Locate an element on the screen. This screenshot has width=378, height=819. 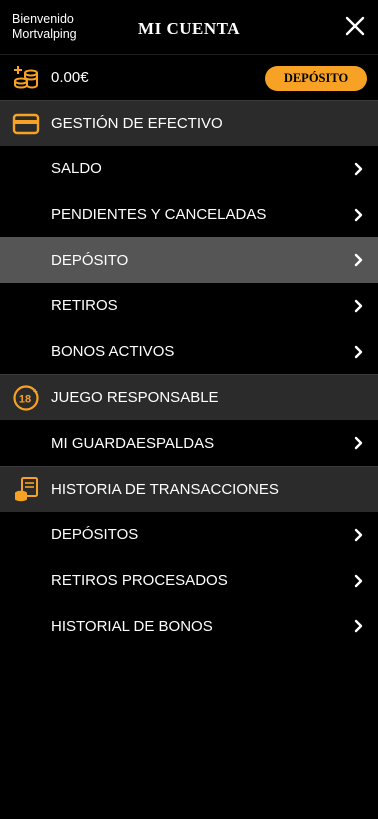
menu-item-label: PENDIENTES Y CANCELADAS is located at coordinates (159, 215).